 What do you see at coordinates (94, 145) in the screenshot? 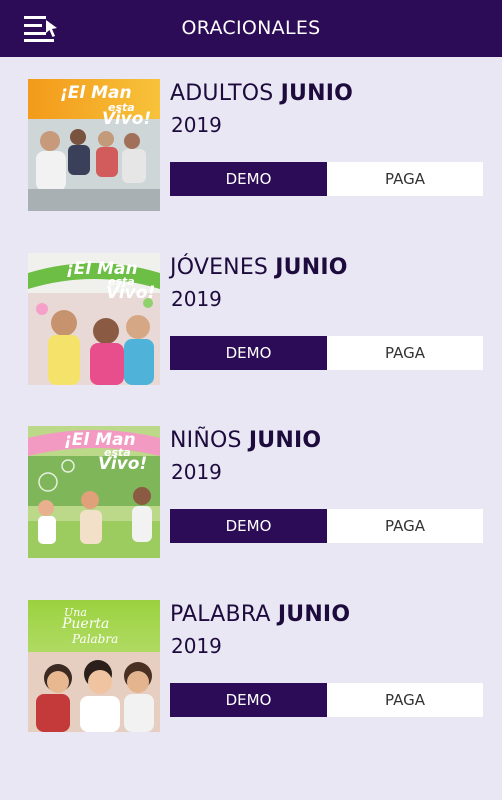
I see `cover-image-adultos: ¡El Man esta Vivo!` at bounding box center [94, 145].